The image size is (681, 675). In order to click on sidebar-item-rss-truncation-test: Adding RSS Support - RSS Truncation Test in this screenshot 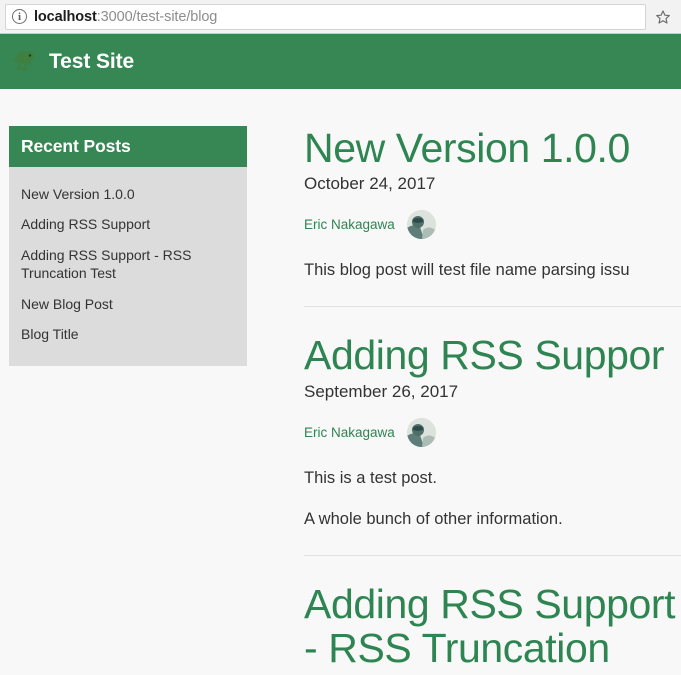, I will do `click(128, 264)`.